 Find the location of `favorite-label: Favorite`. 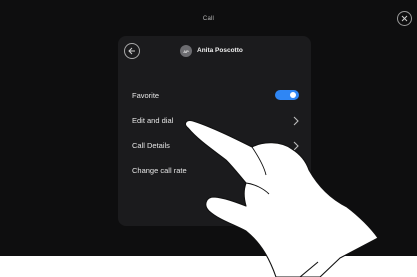

favorite-label: Favorite is located at coordinates (146, 95).